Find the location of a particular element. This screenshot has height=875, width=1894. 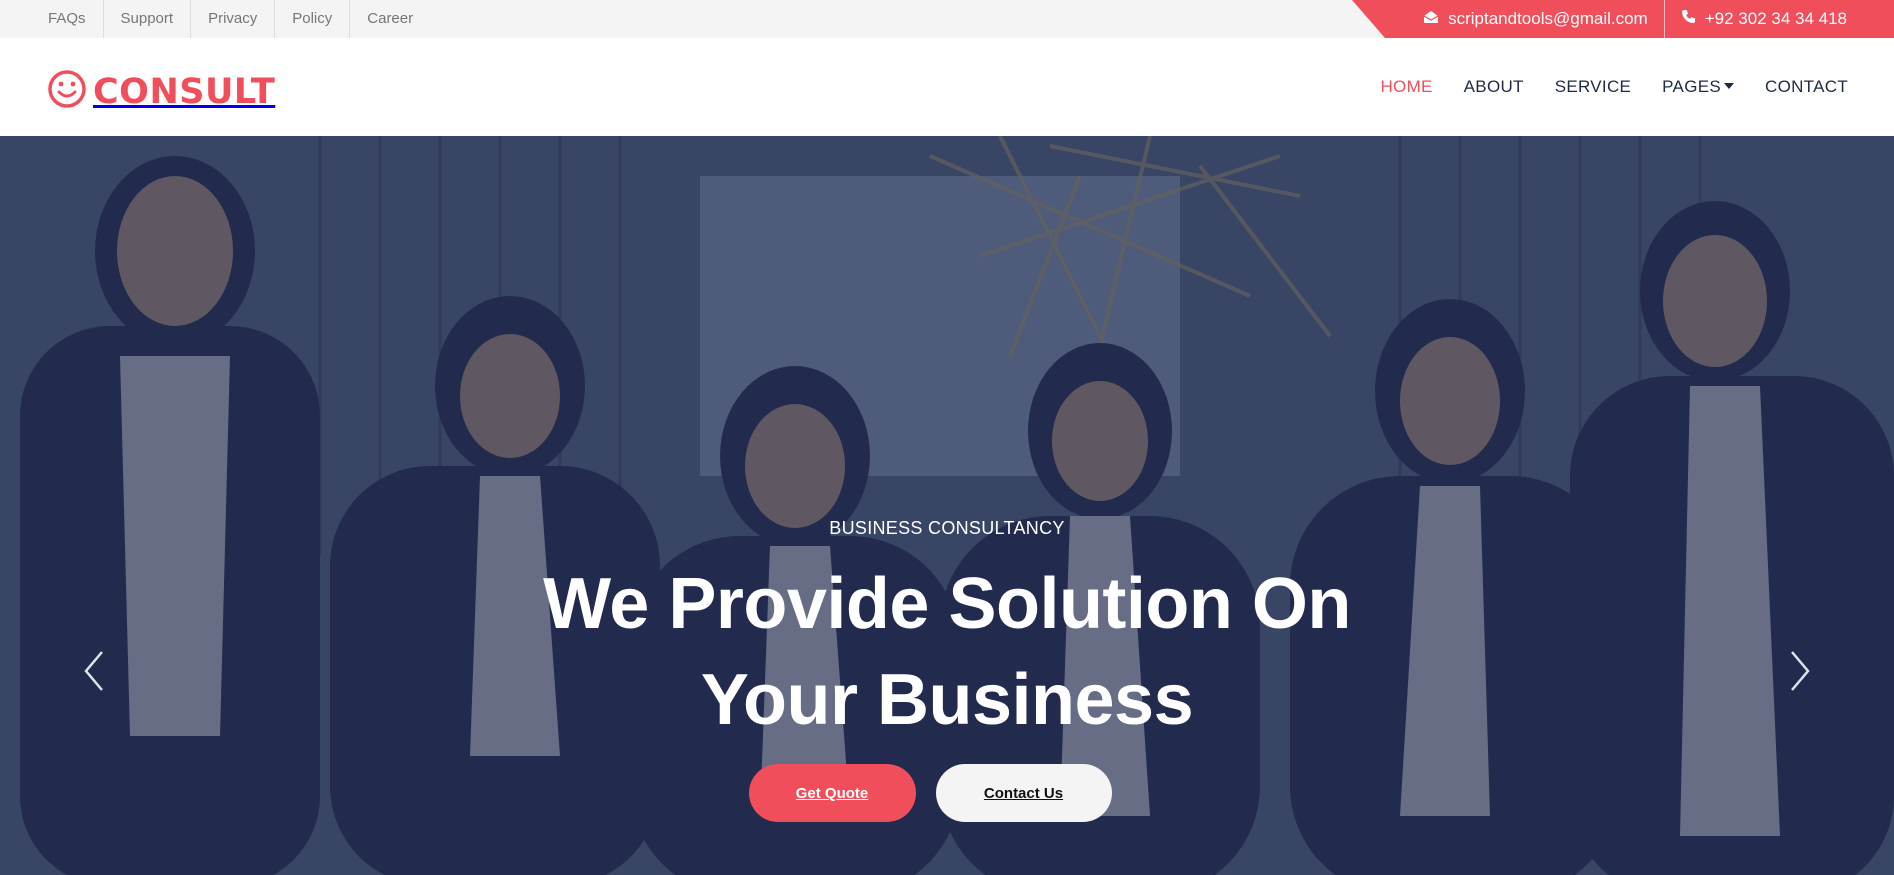

nav-item-service: SERVICE is located at coordinates (1593, 87).